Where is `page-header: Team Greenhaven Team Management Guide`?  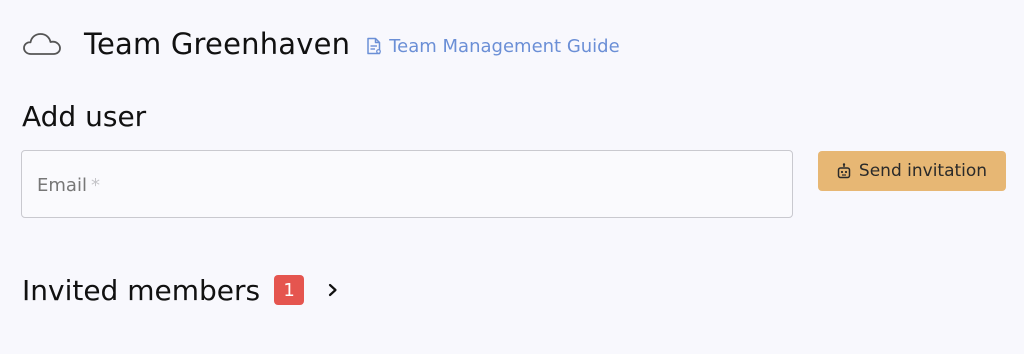
page-header: Team Greenhaven Team Management Guide is located at coordinates (321, 44).